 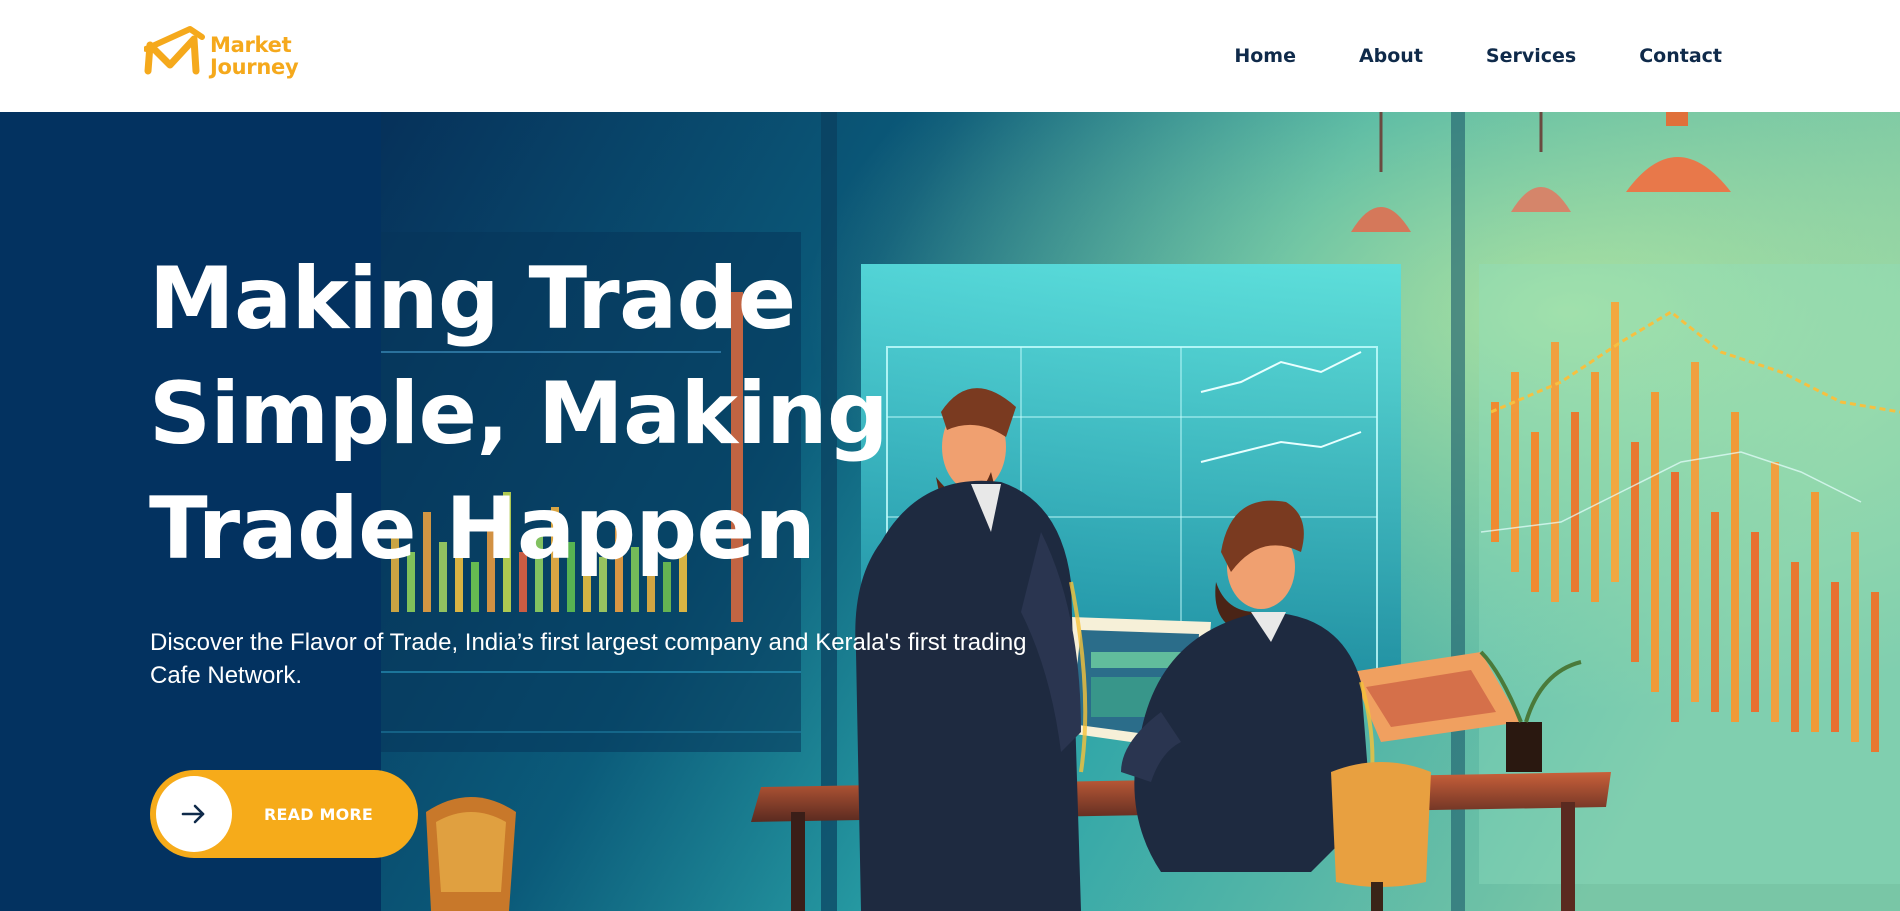 What do you see at coordinates (174, 50) in the screenshot?
I see `m-roof-logo-icon` at bounding box center [174, 50].